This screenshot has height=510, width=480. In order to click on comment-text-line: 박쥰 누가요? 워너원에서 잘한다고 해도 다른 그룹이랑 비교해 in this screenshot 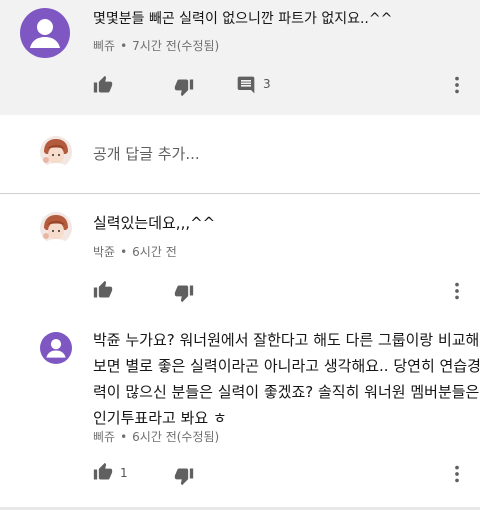, I will do `click(286, 340)`.